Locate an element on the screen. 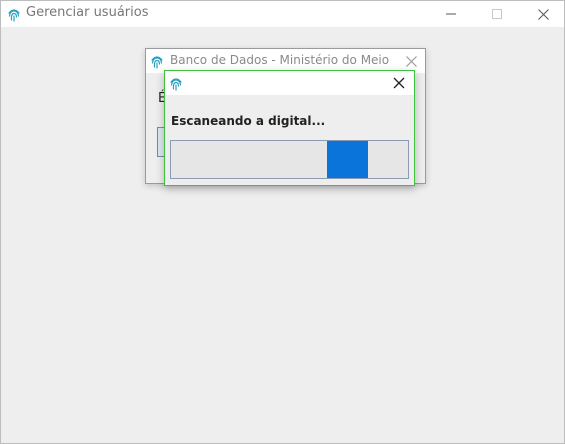  progress-indicator is located at coordinates (347, 159).